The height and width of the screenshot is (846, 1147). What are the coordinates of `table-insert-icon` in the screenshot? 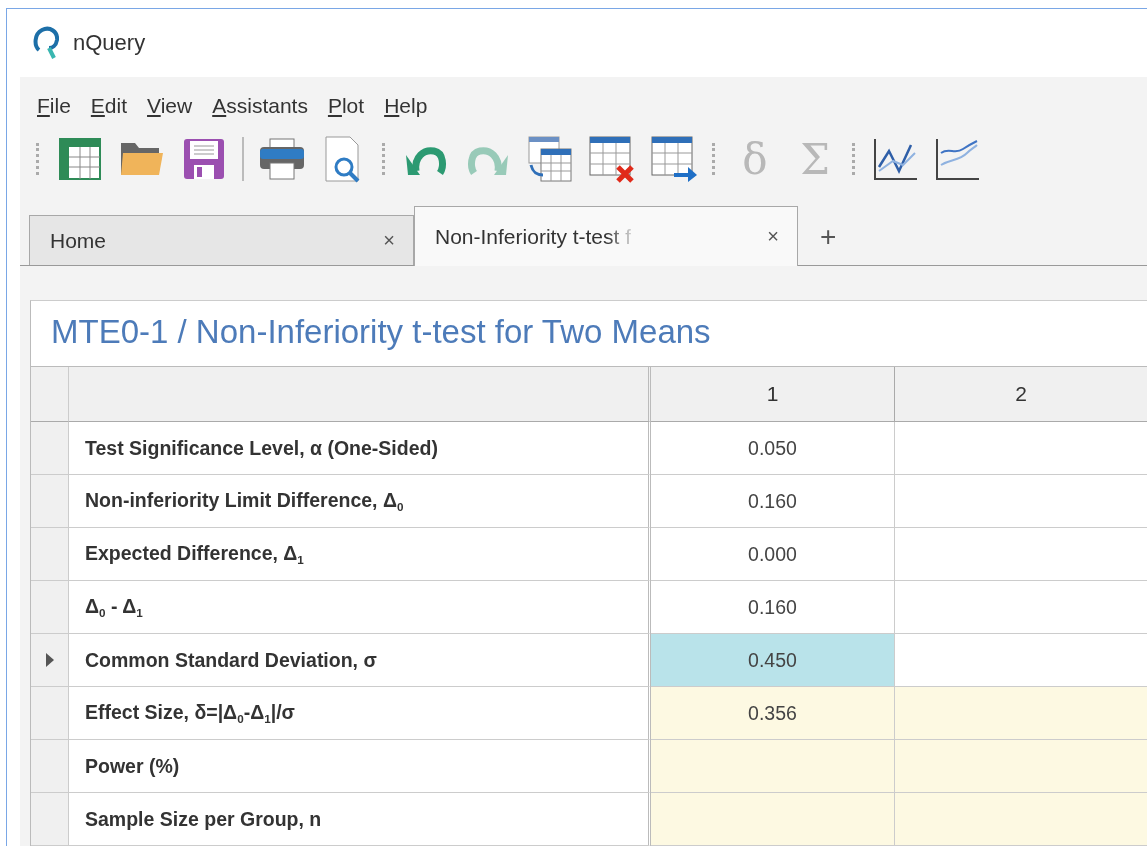 It's located at (550, 159).